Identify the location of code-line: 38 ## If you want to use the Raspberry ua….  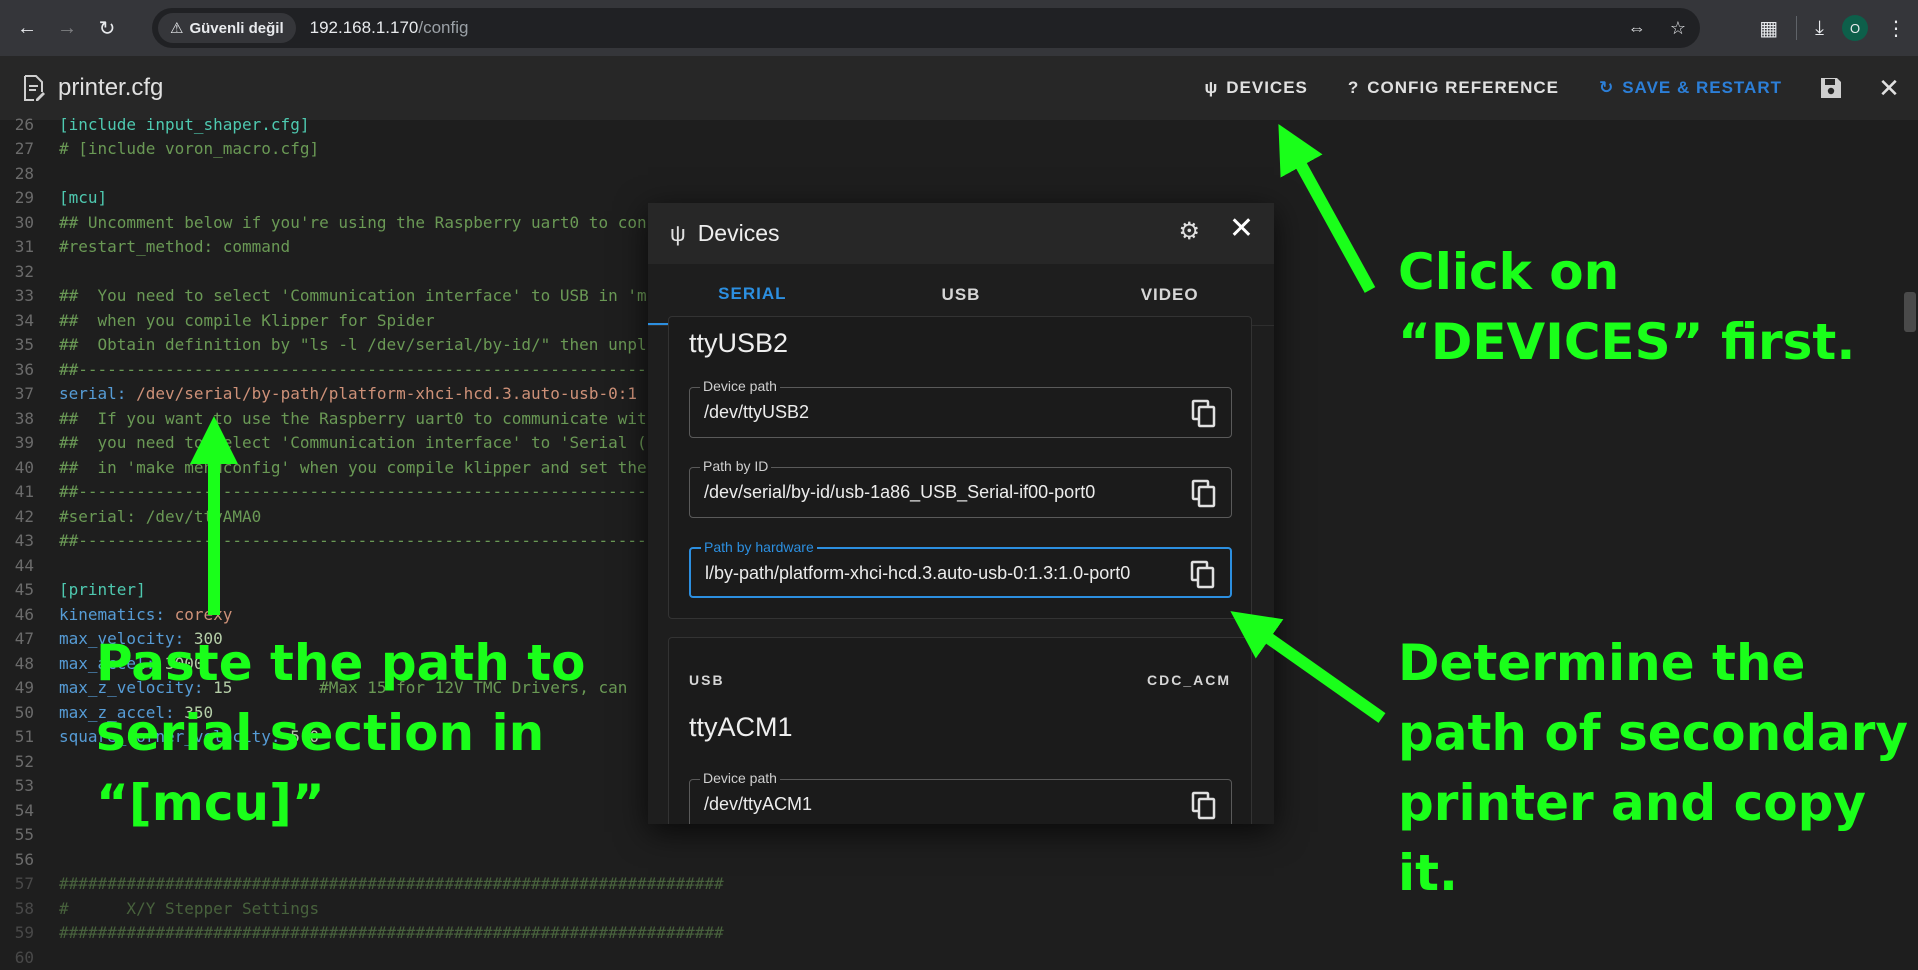
(323, 418).